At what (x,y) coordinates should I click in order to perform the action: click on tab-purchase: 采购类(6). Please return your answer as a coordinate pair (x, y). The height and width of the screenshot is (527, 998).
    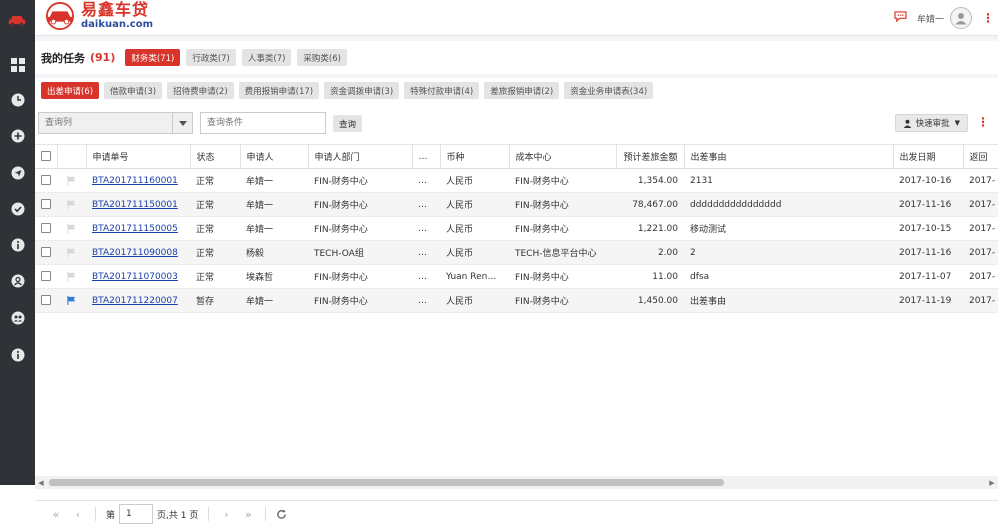
    Looking at the image, I should click on (322, 57).